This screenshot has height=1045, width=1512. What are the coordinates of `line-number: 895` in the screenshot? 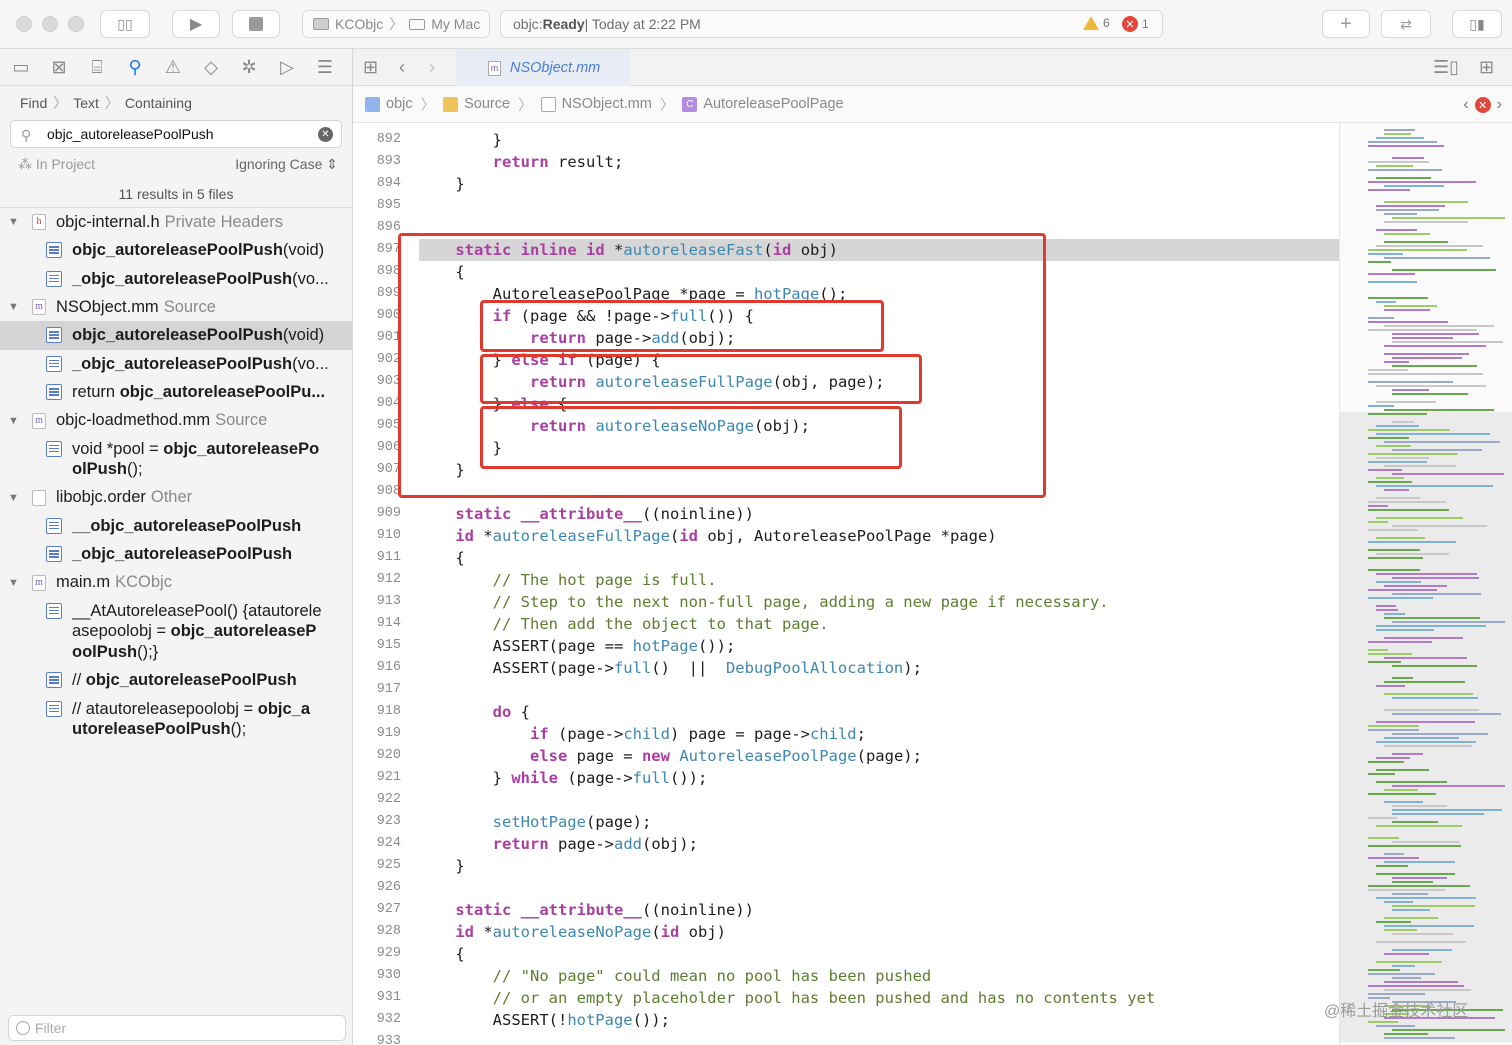 It's located at (377, 206).